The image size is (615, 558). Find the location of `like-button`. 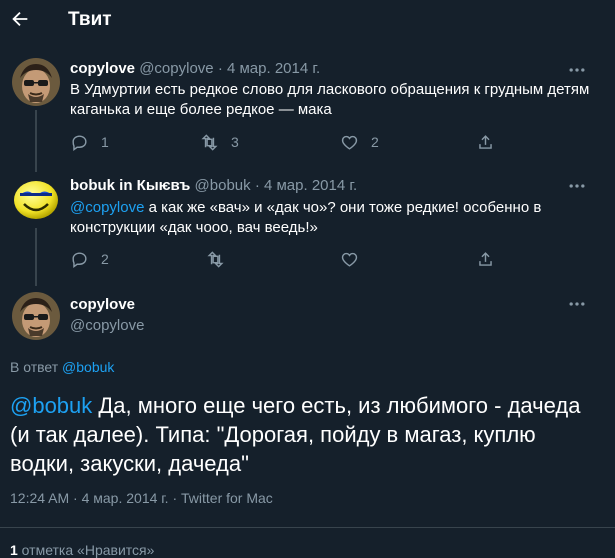

like-button is located at coordinates (349, 259).